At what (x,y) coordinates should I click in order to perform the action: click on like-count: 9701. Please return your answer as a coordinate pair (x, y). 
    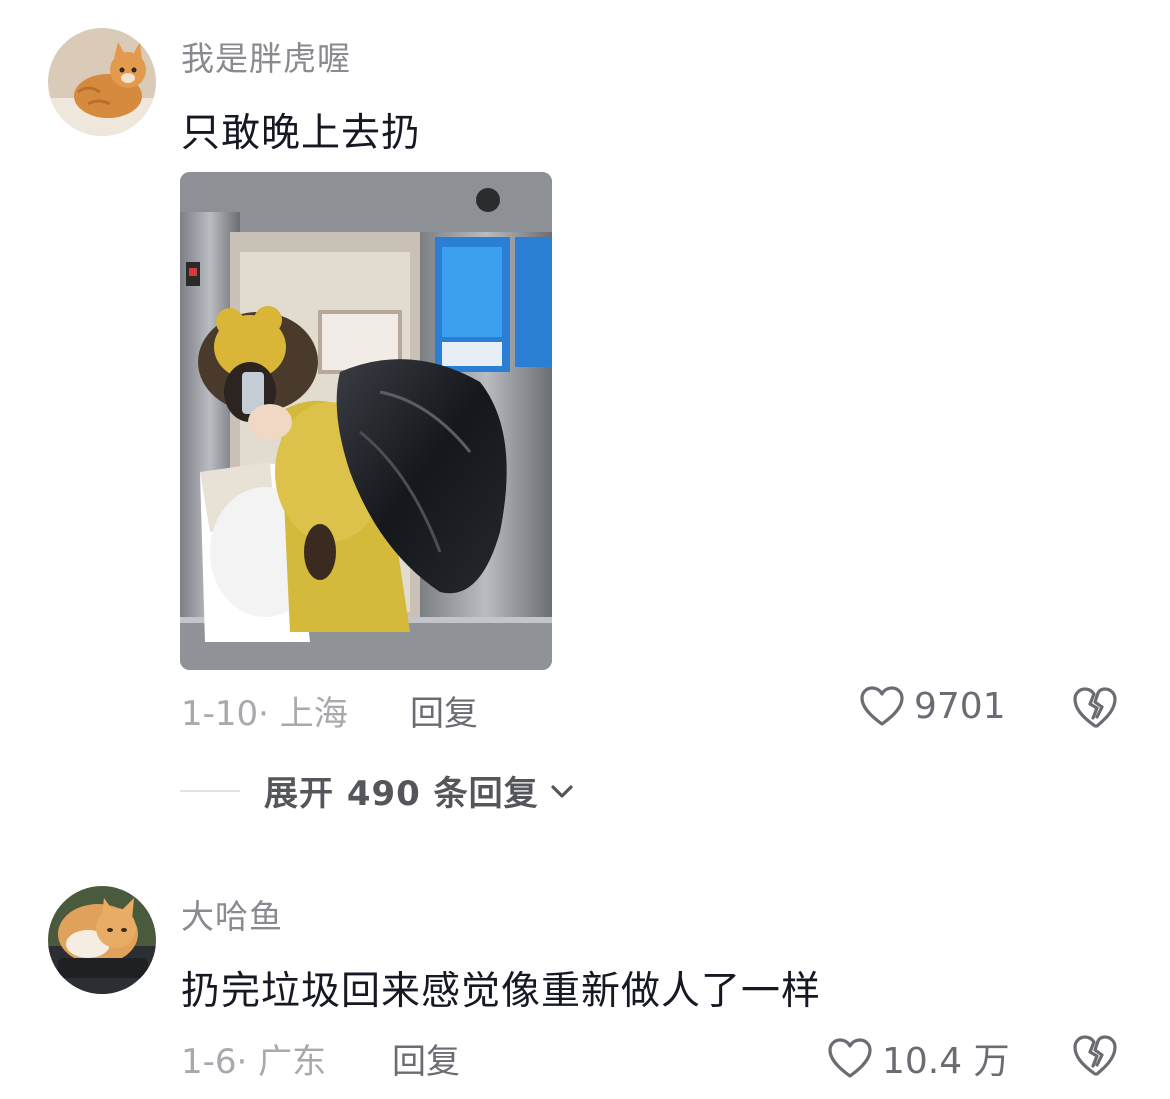
    Looking at the image, I should click on (960, 706).